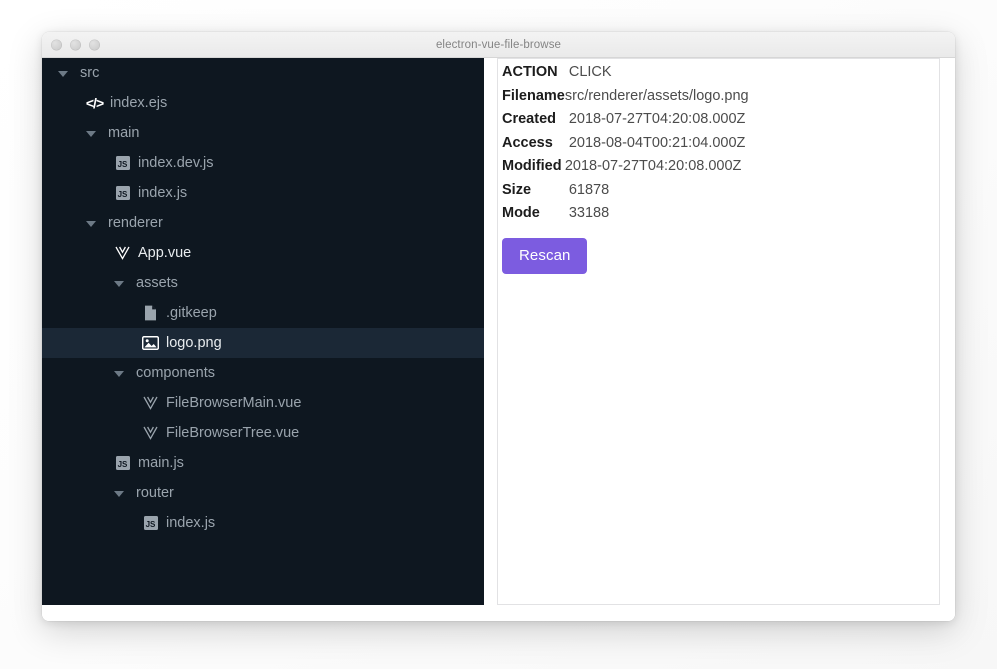 This screenshot has width=997, height=669. I want to click on tree-item-content: logo.png, so click(132, 343).